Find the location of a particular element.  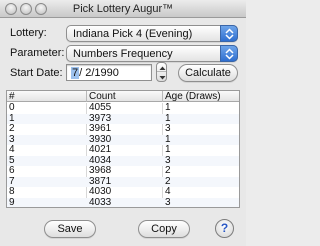

table-row: 4 4021 1 is located at coordinates (123, 150).